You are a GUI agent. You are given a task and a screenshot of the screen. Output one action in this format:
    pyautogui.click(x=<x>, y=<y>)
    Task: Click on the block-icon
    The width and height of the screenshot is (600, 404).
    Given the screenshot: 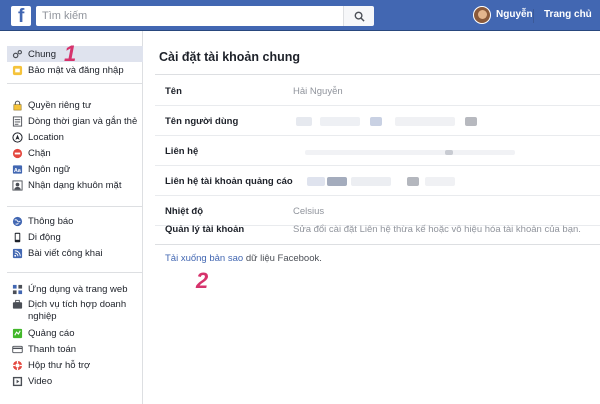 What is the action you would take?
    pyautogui.click(x=17, y=153)
    